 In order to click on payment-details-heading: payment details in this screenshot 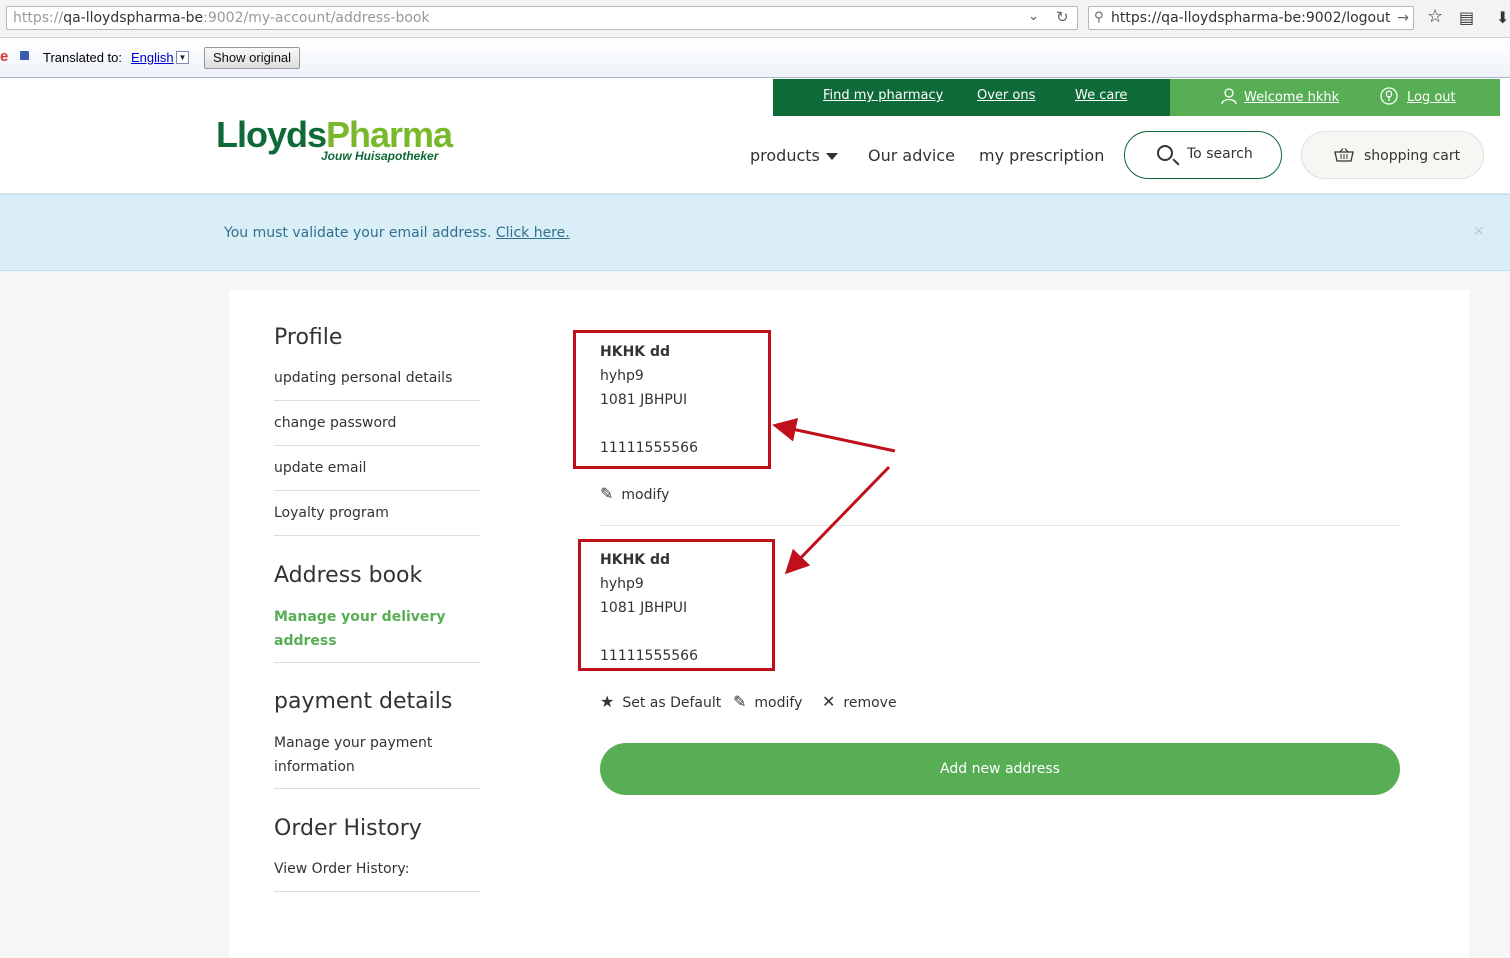, I will do `click(363, 701)`.